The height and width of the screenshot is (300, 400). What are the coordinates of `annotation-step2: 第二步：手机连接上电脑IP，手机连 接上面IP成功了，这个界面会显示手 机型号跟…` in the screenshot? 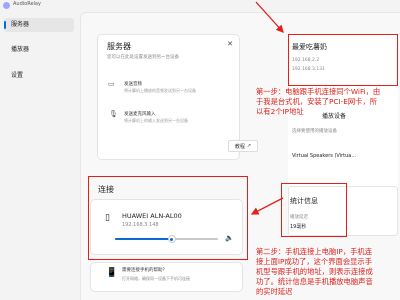 It's located at (327, 272).